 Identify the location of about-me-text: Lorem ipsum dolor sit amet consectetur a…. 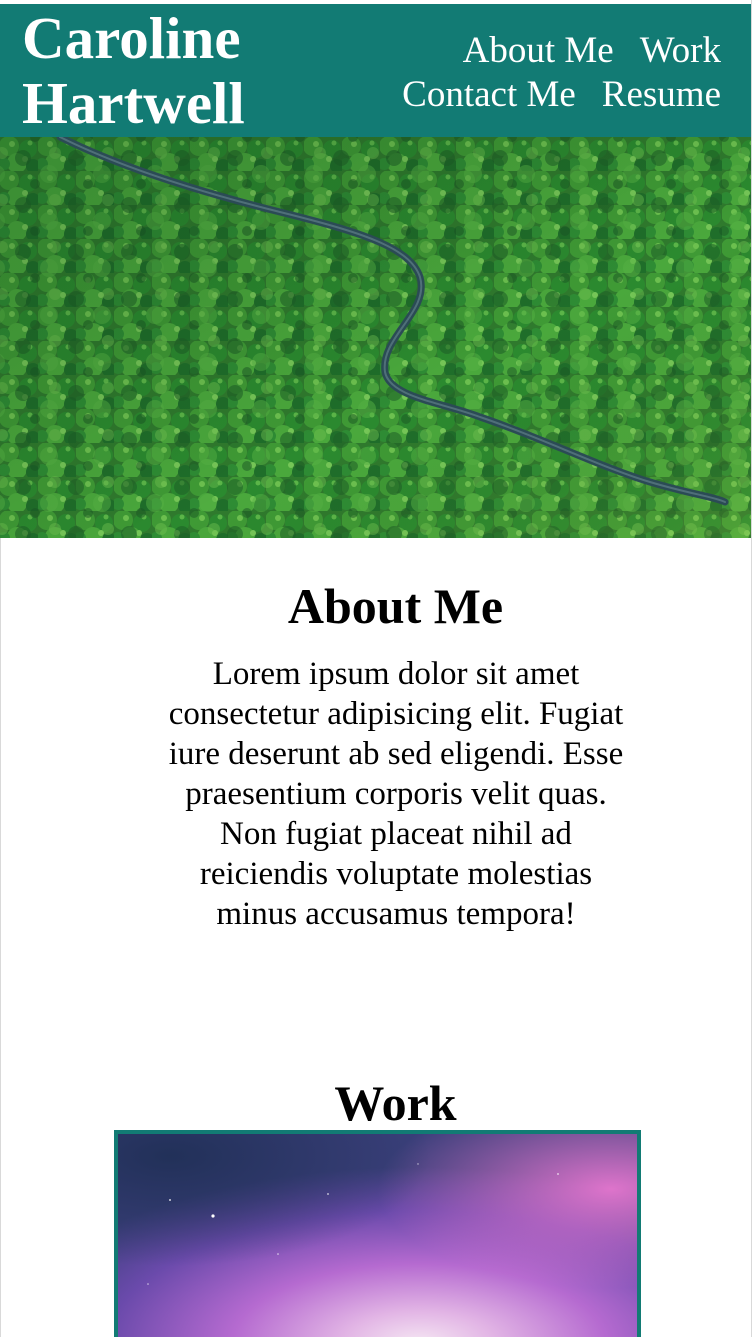
(396, 794).